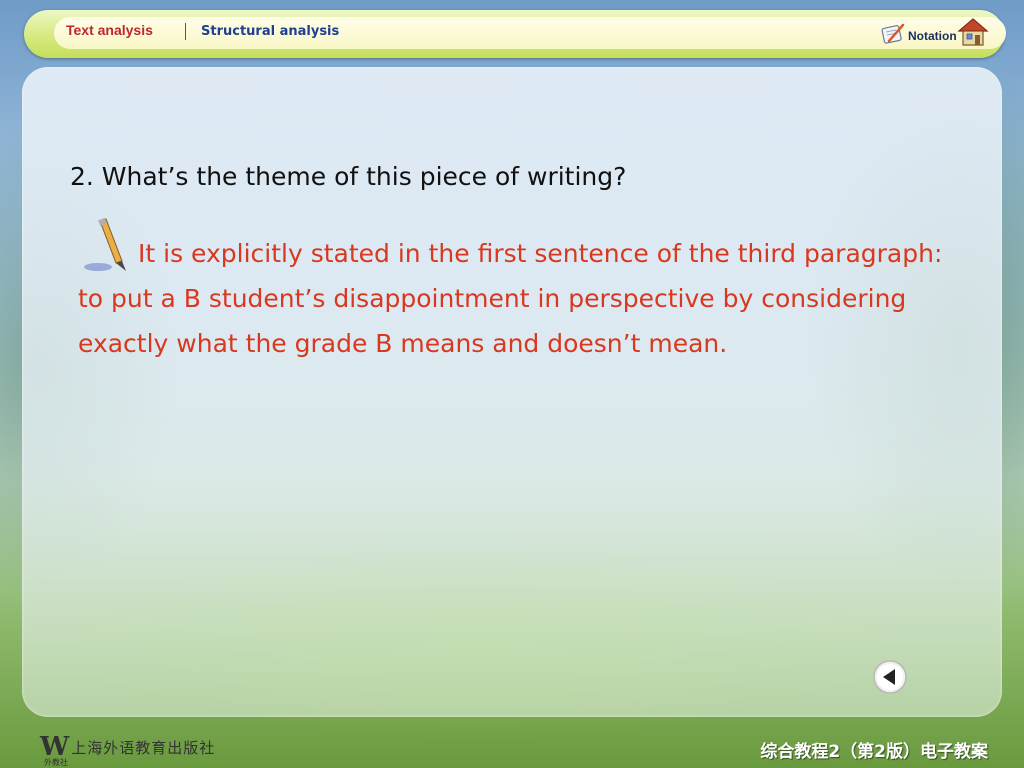 The height and width of the screenshot is (768, 1024). I want to click on publisher-sub: 外教社, so click(56, 762).